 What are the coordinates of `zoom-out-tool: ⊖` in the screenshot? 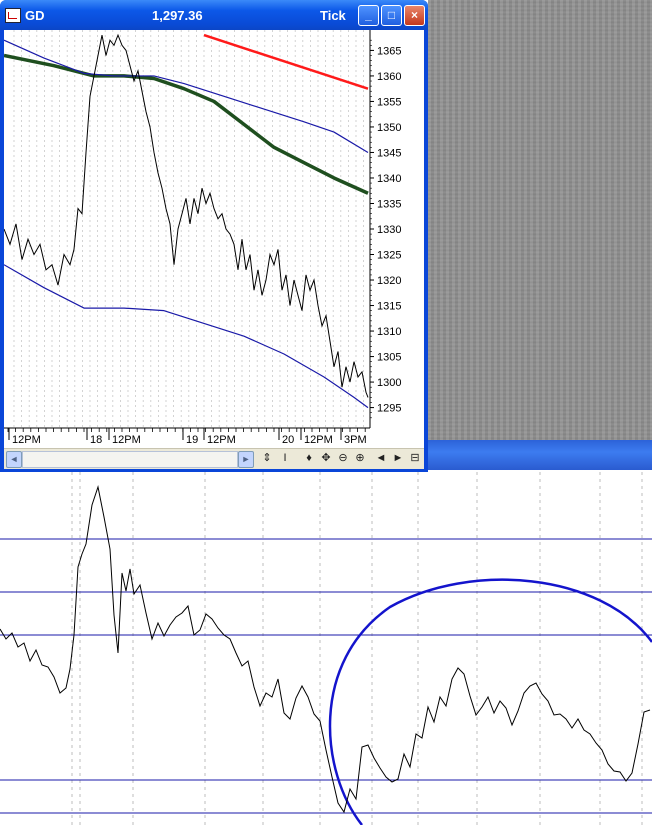 It's located at (343, 458).